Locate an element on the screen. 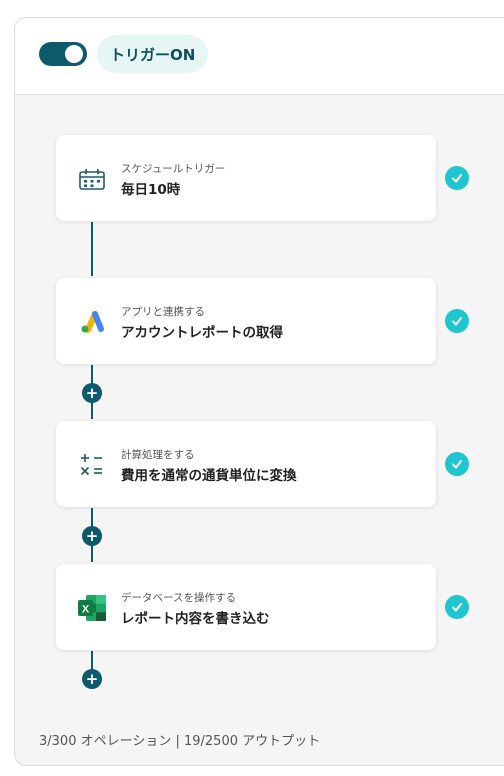  flow-connector is located at coordinates (92, 249).